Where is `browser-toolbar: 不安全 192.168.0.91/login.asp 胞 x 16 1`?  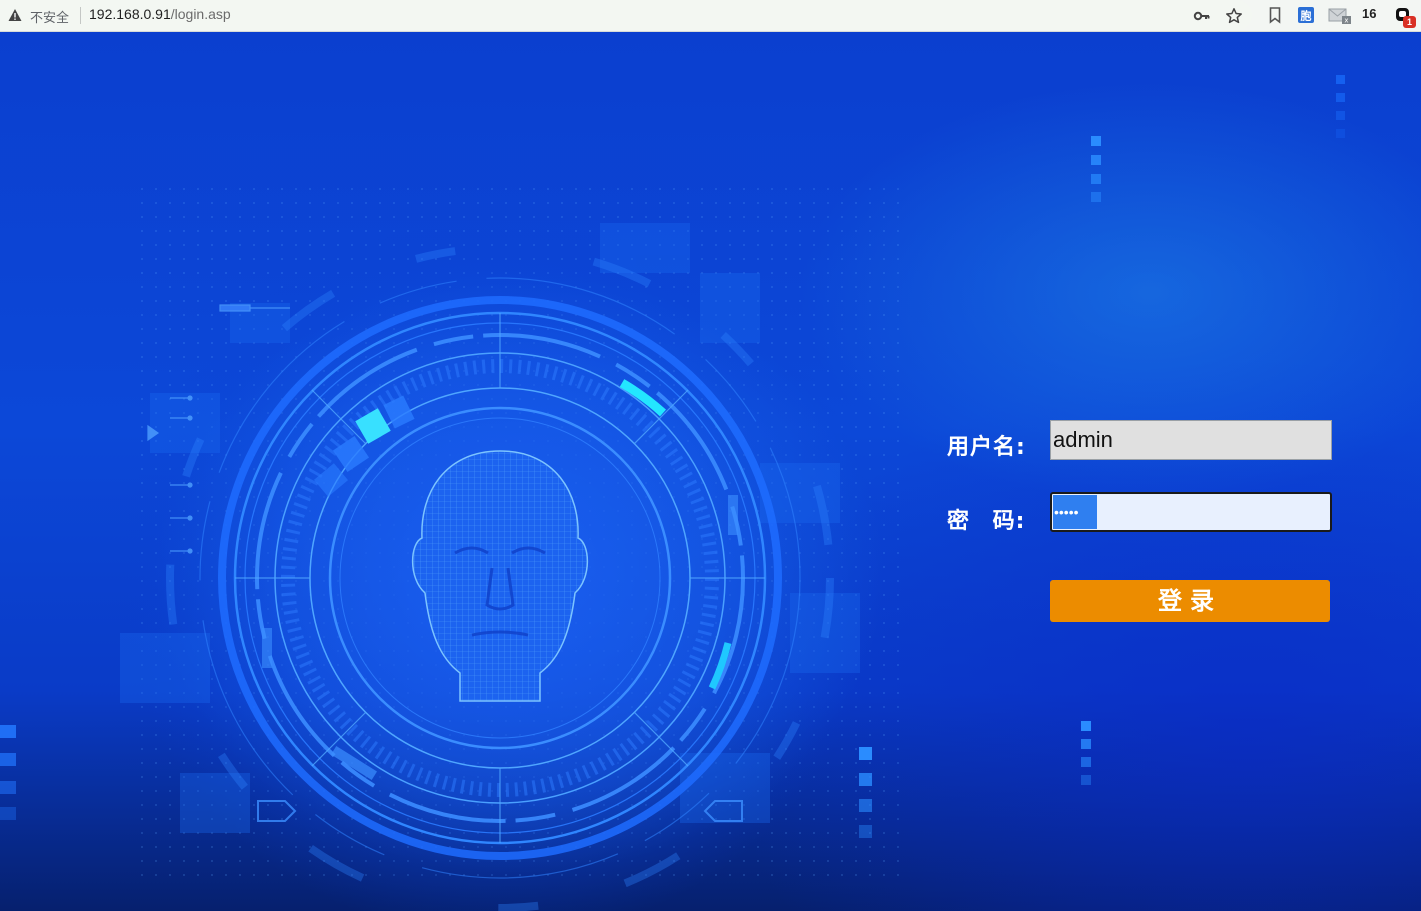 browser-toolbar: 不安全 192.168.0.91/login.asp 胞 x 16 1 is located at coordinates (710, 16).